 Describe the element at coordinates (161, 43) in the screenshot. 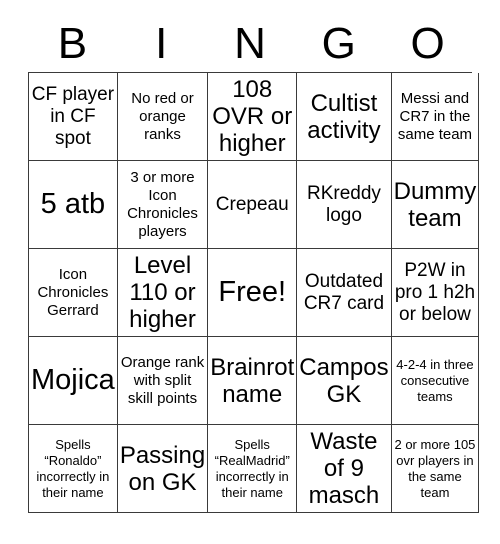

I see `bingo-header-letter-i: I` at that location.